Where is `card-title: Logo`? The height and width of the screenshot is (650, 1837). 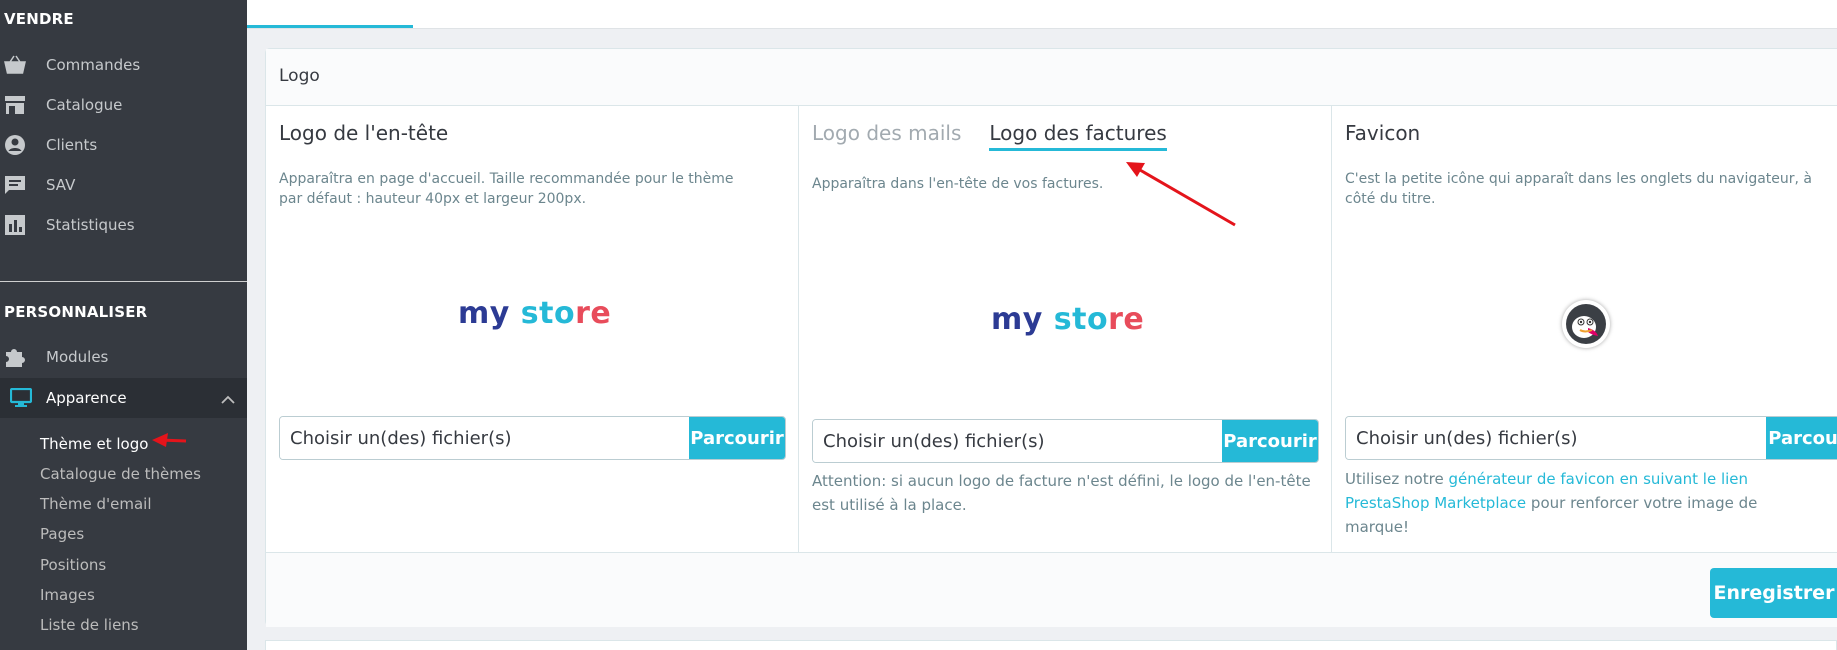 card-title: Logo is located at coordinates (299, 76).